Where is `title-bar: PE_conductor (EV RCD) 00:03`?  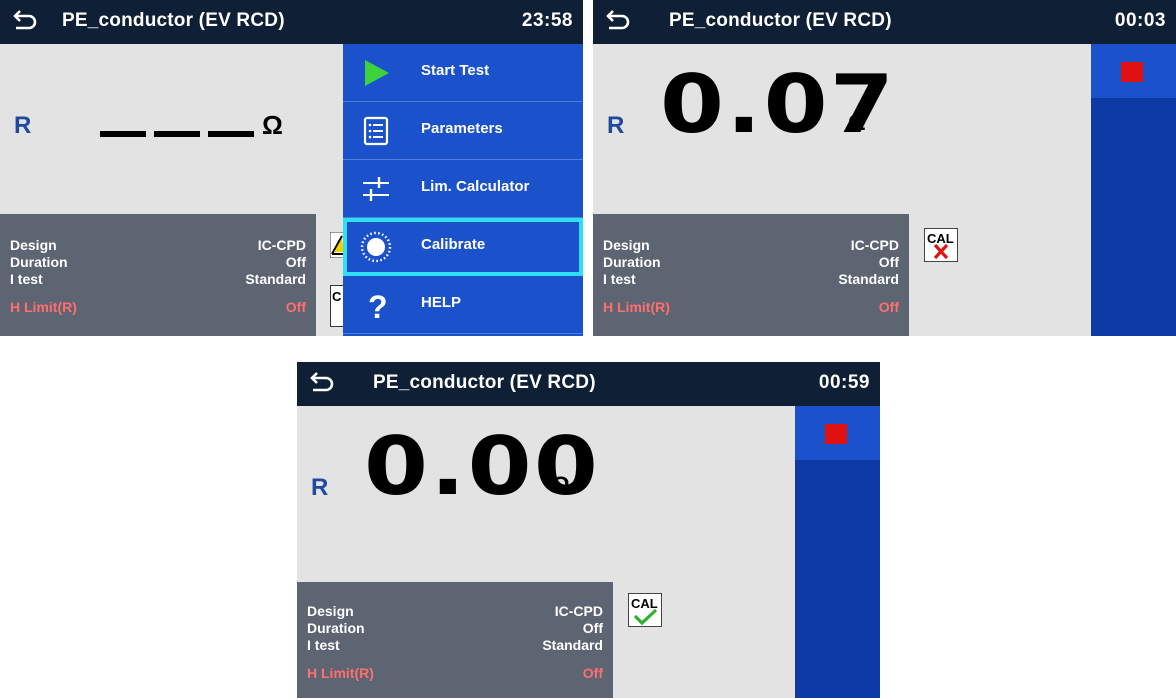
title-bar: PE_conductor (EV RCD) 00:03 is located at coordinates (884, 22).